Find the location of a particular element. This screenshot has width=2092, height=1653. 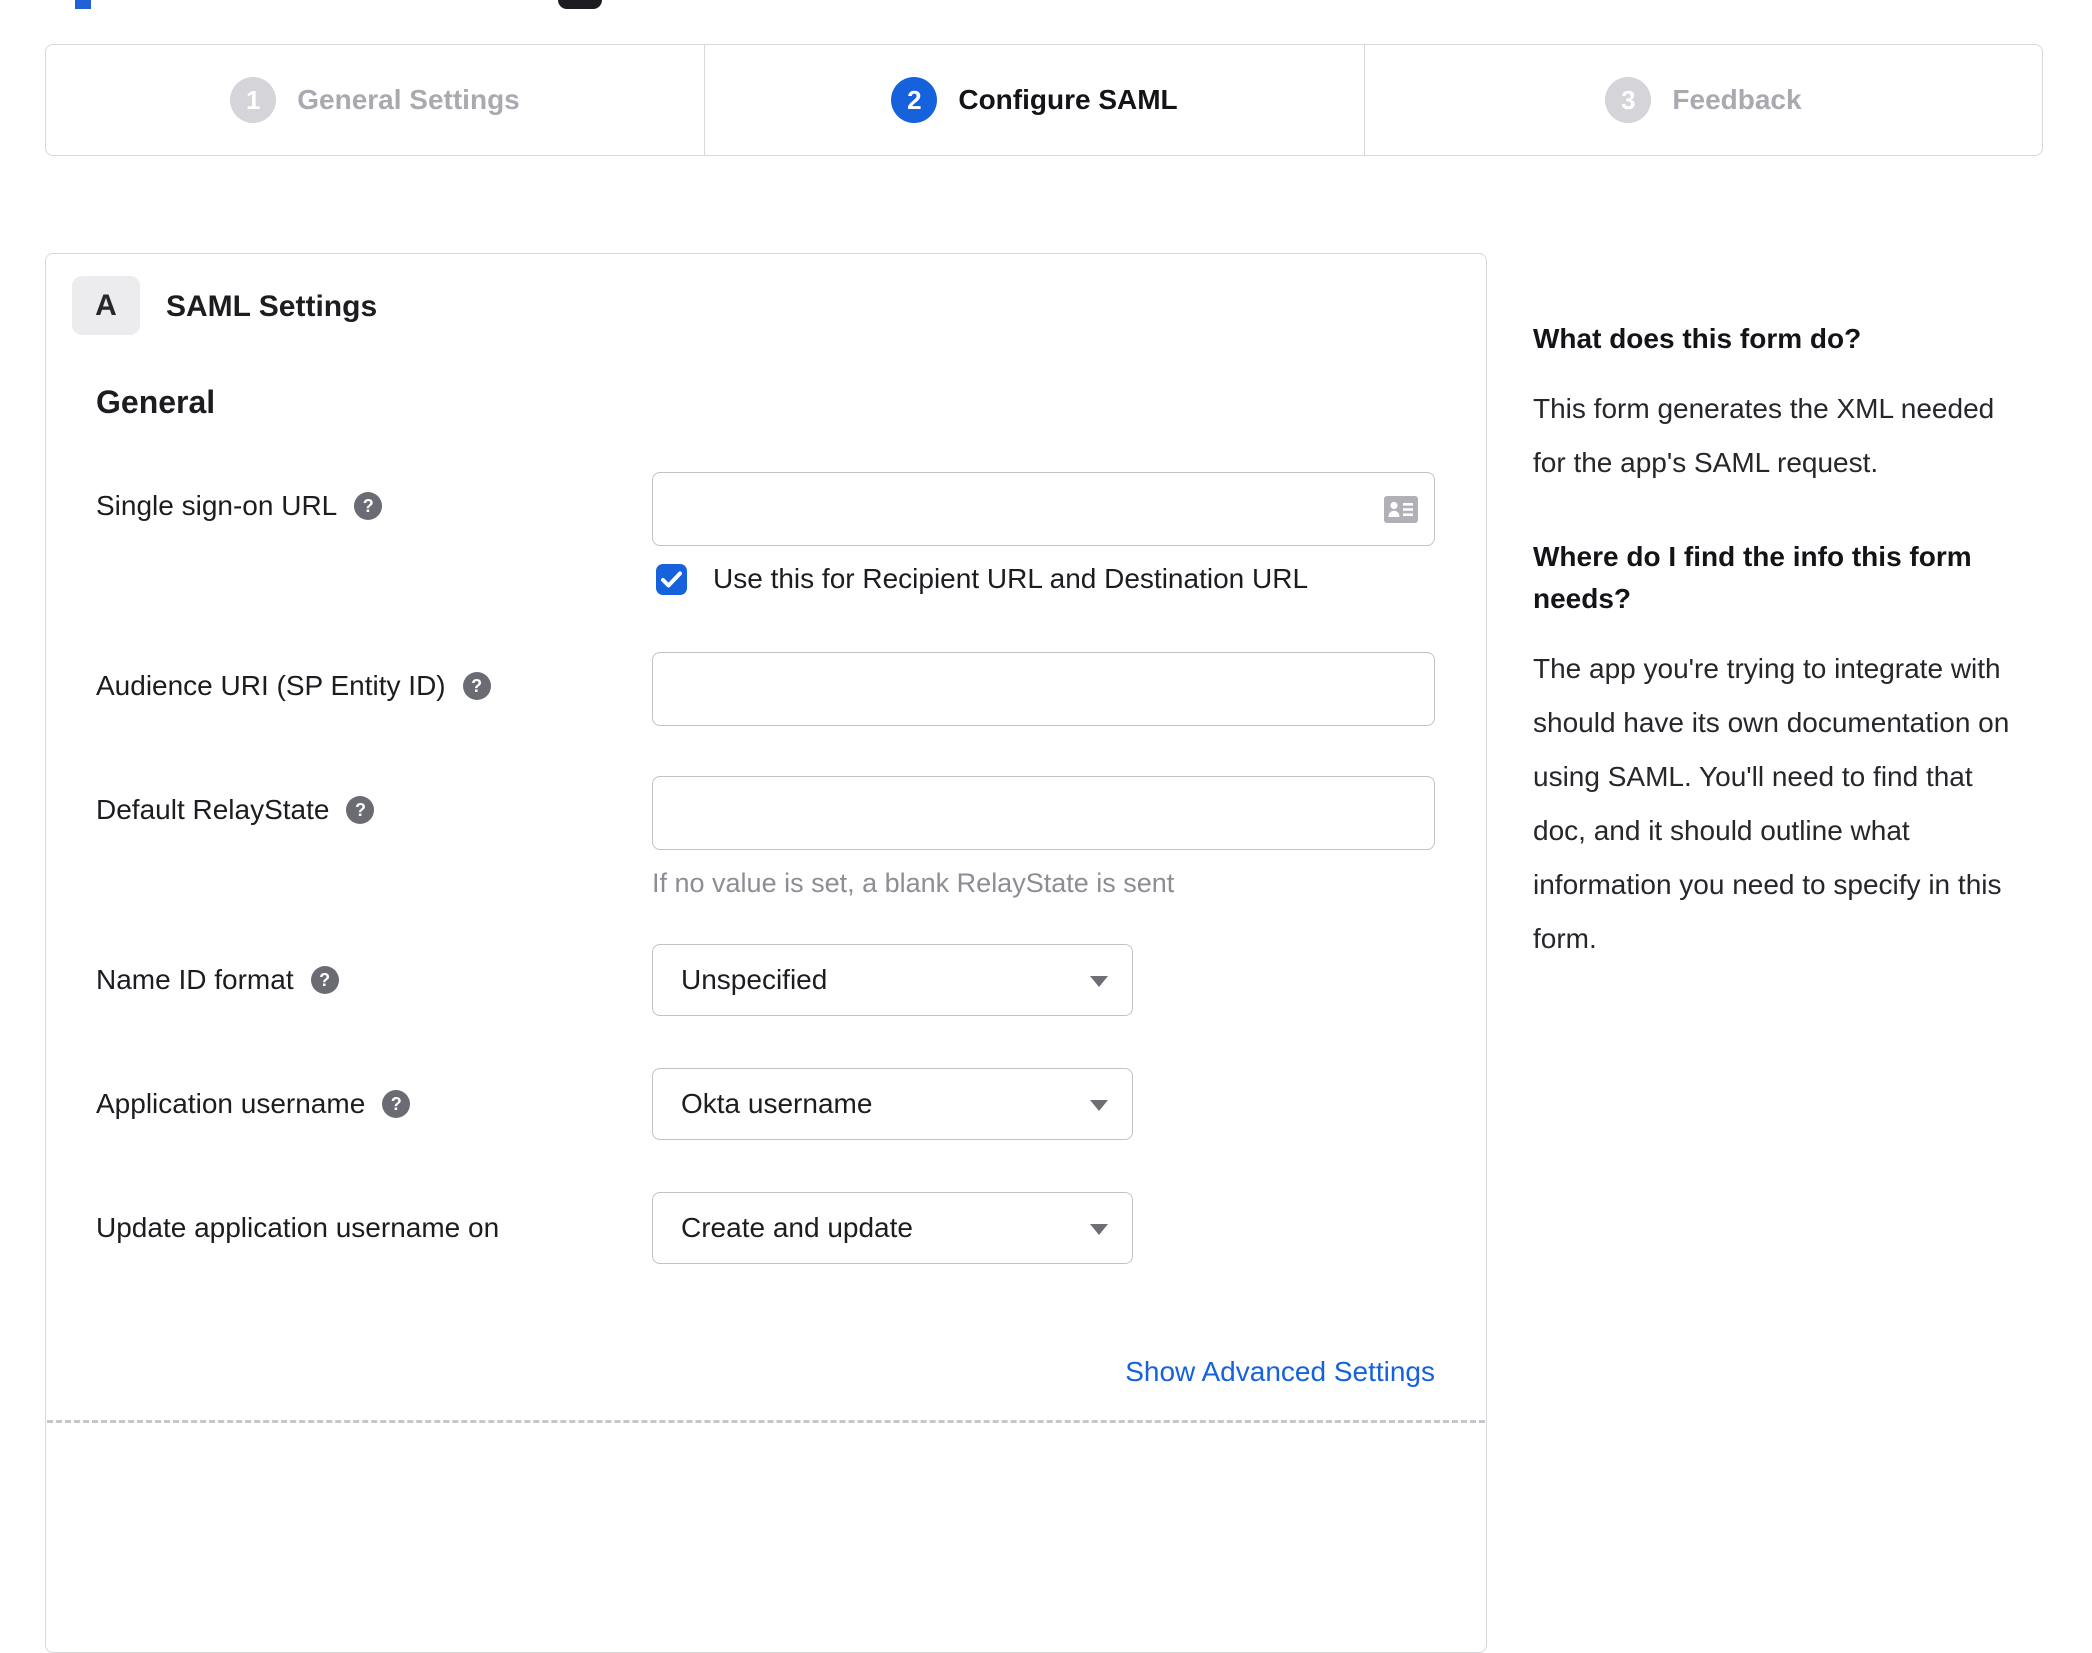

field-label-default-relaystate: Default RelayState ? is located at coordinates (235, 810).